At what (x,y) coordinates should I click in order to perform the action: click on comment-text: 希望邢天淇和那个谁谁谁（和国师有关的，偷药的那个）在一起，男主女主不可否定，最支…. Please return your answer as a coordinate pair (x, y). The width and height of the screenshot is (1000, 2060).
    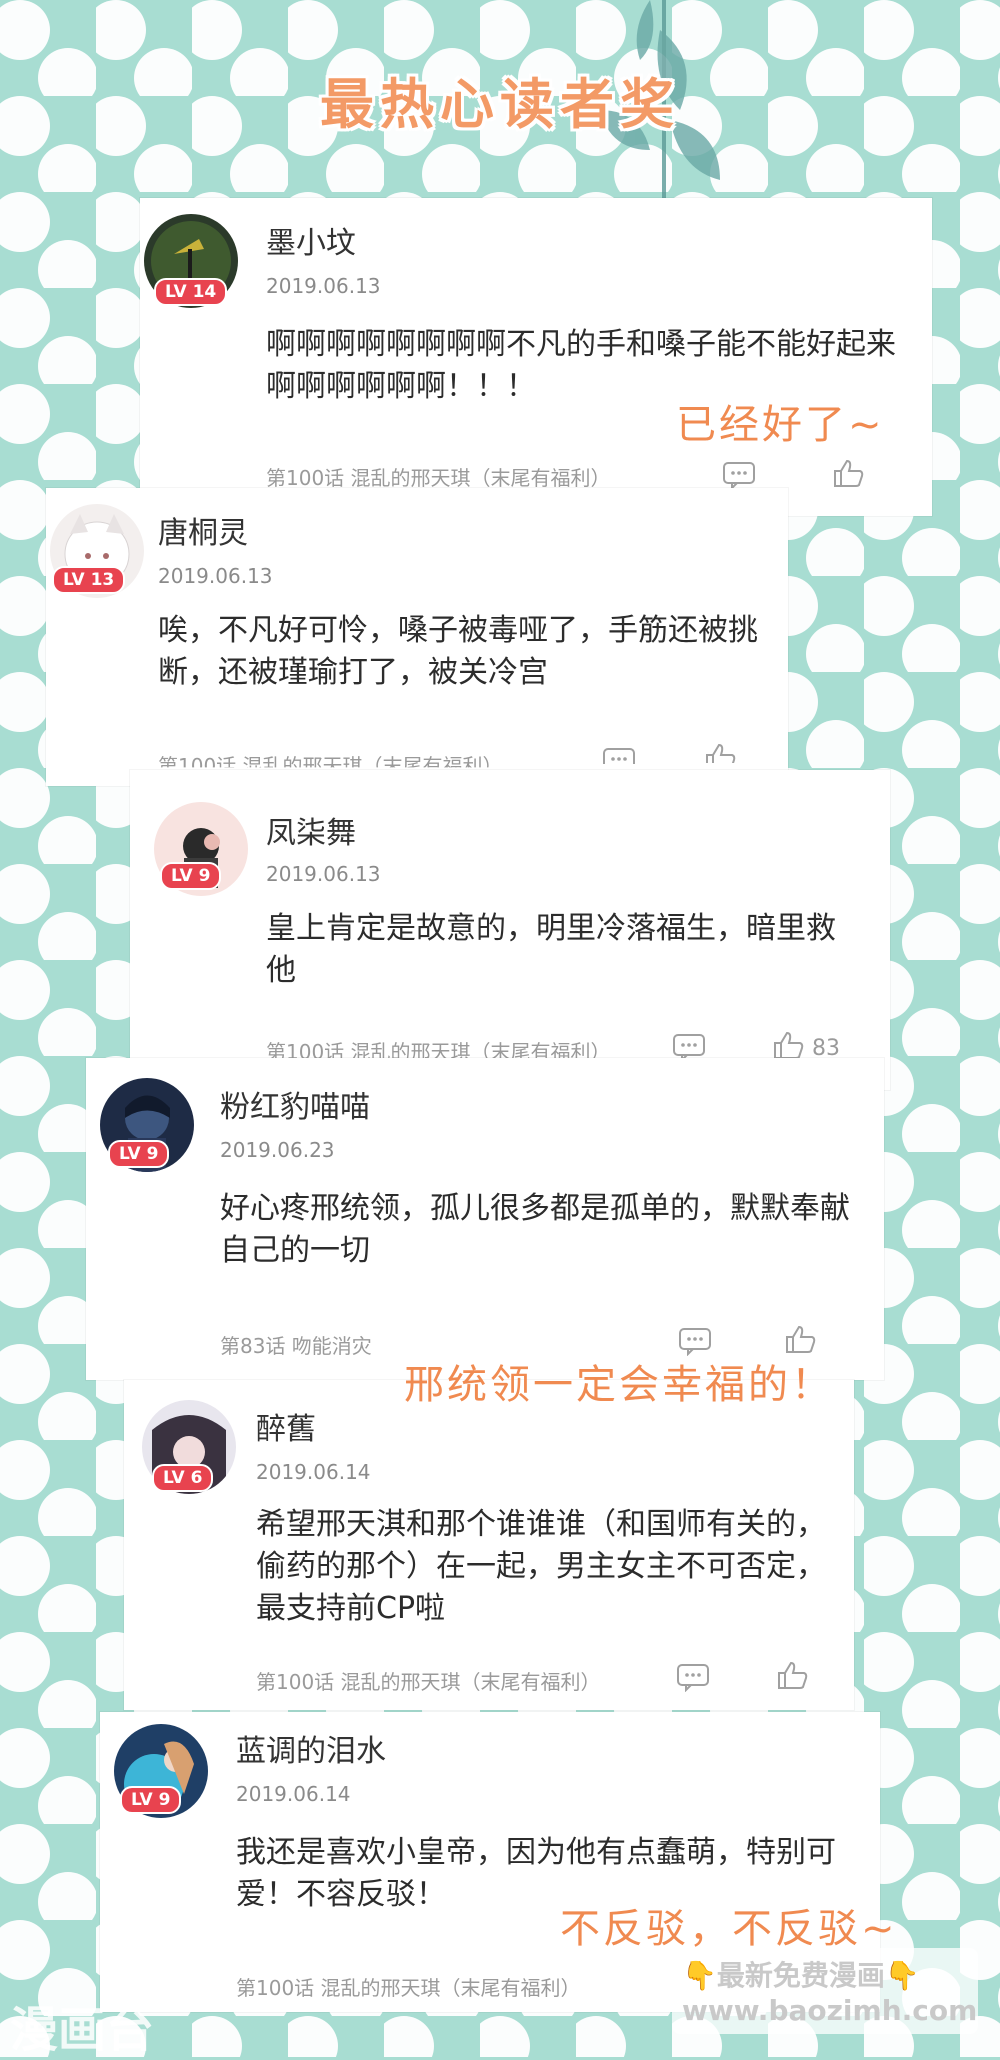
    Looking at the image, I should click on (541, 1566).